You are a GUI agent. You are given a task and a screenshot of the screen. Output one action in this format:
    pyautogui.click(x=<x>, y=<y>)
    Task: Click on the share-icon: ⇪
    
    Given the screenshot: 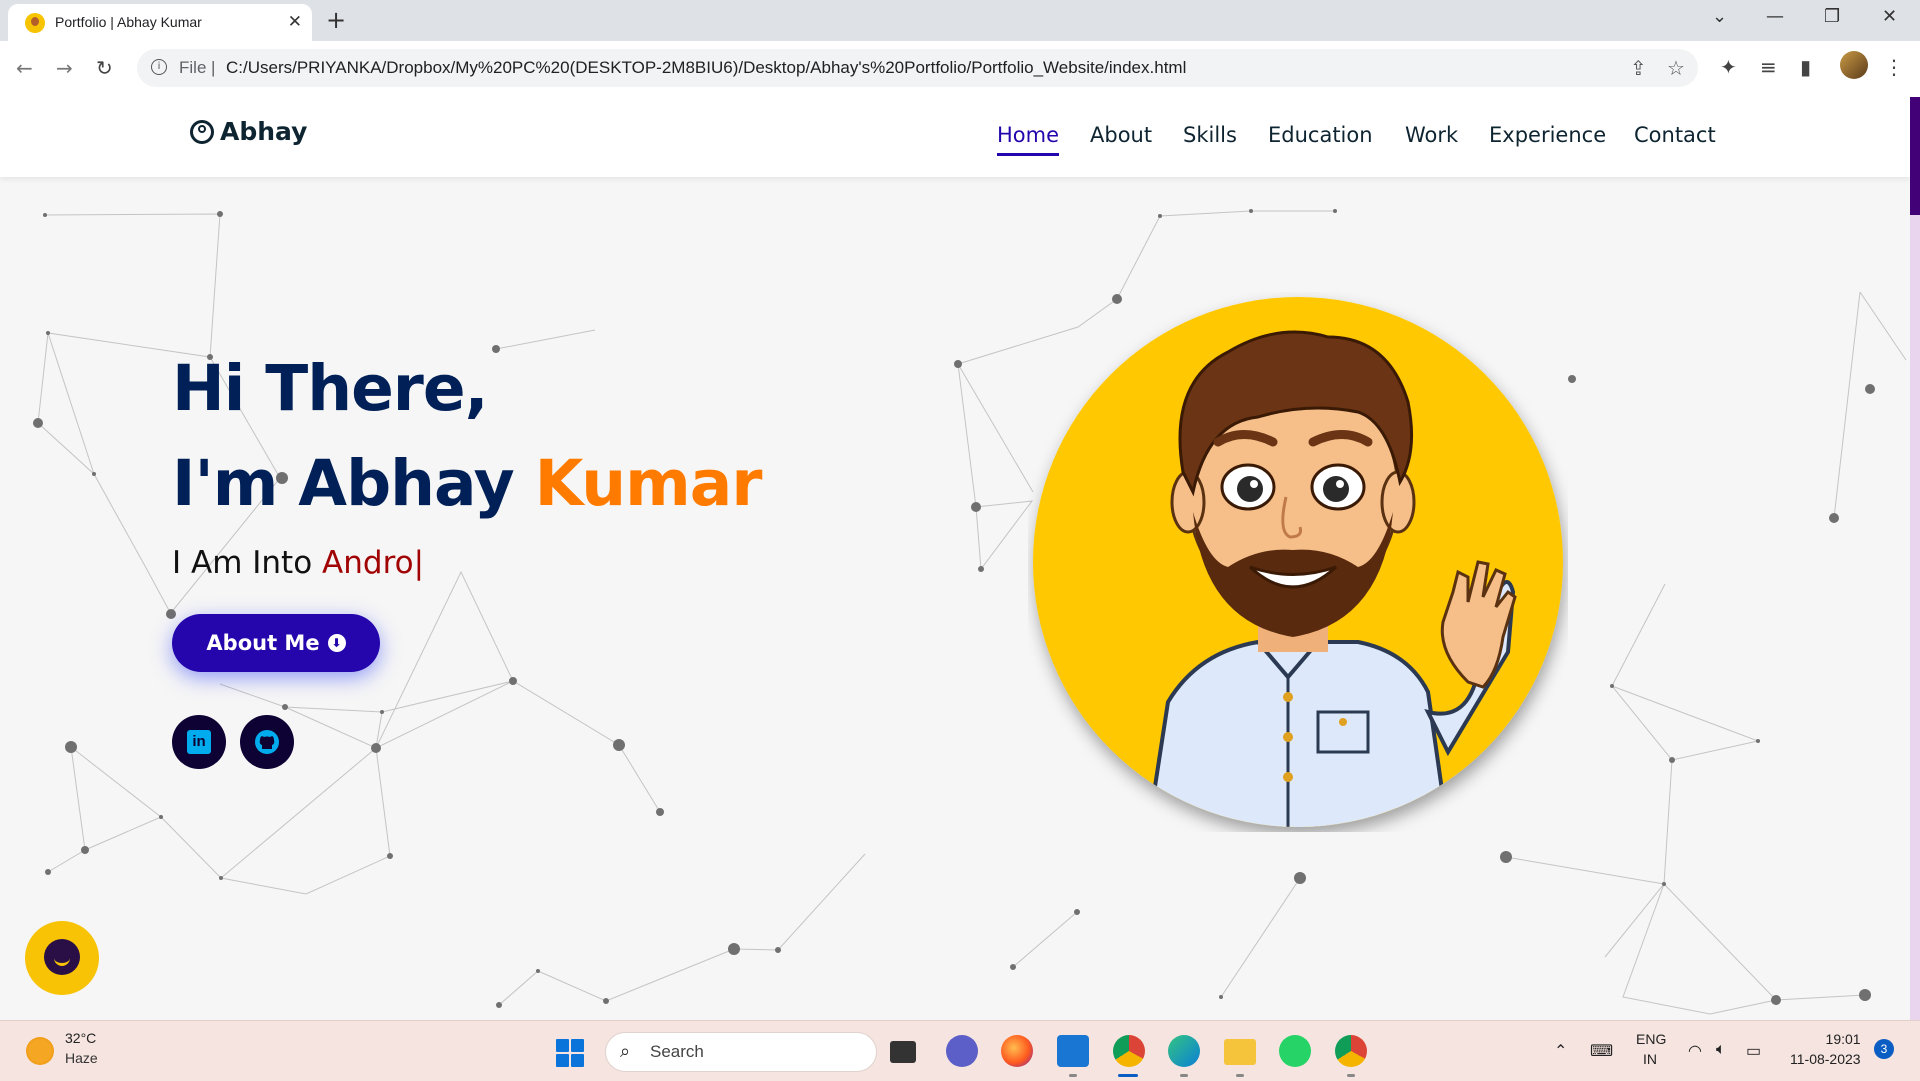 What is the action you would take?
    pyautogui.click(x=1638, y=68)
    